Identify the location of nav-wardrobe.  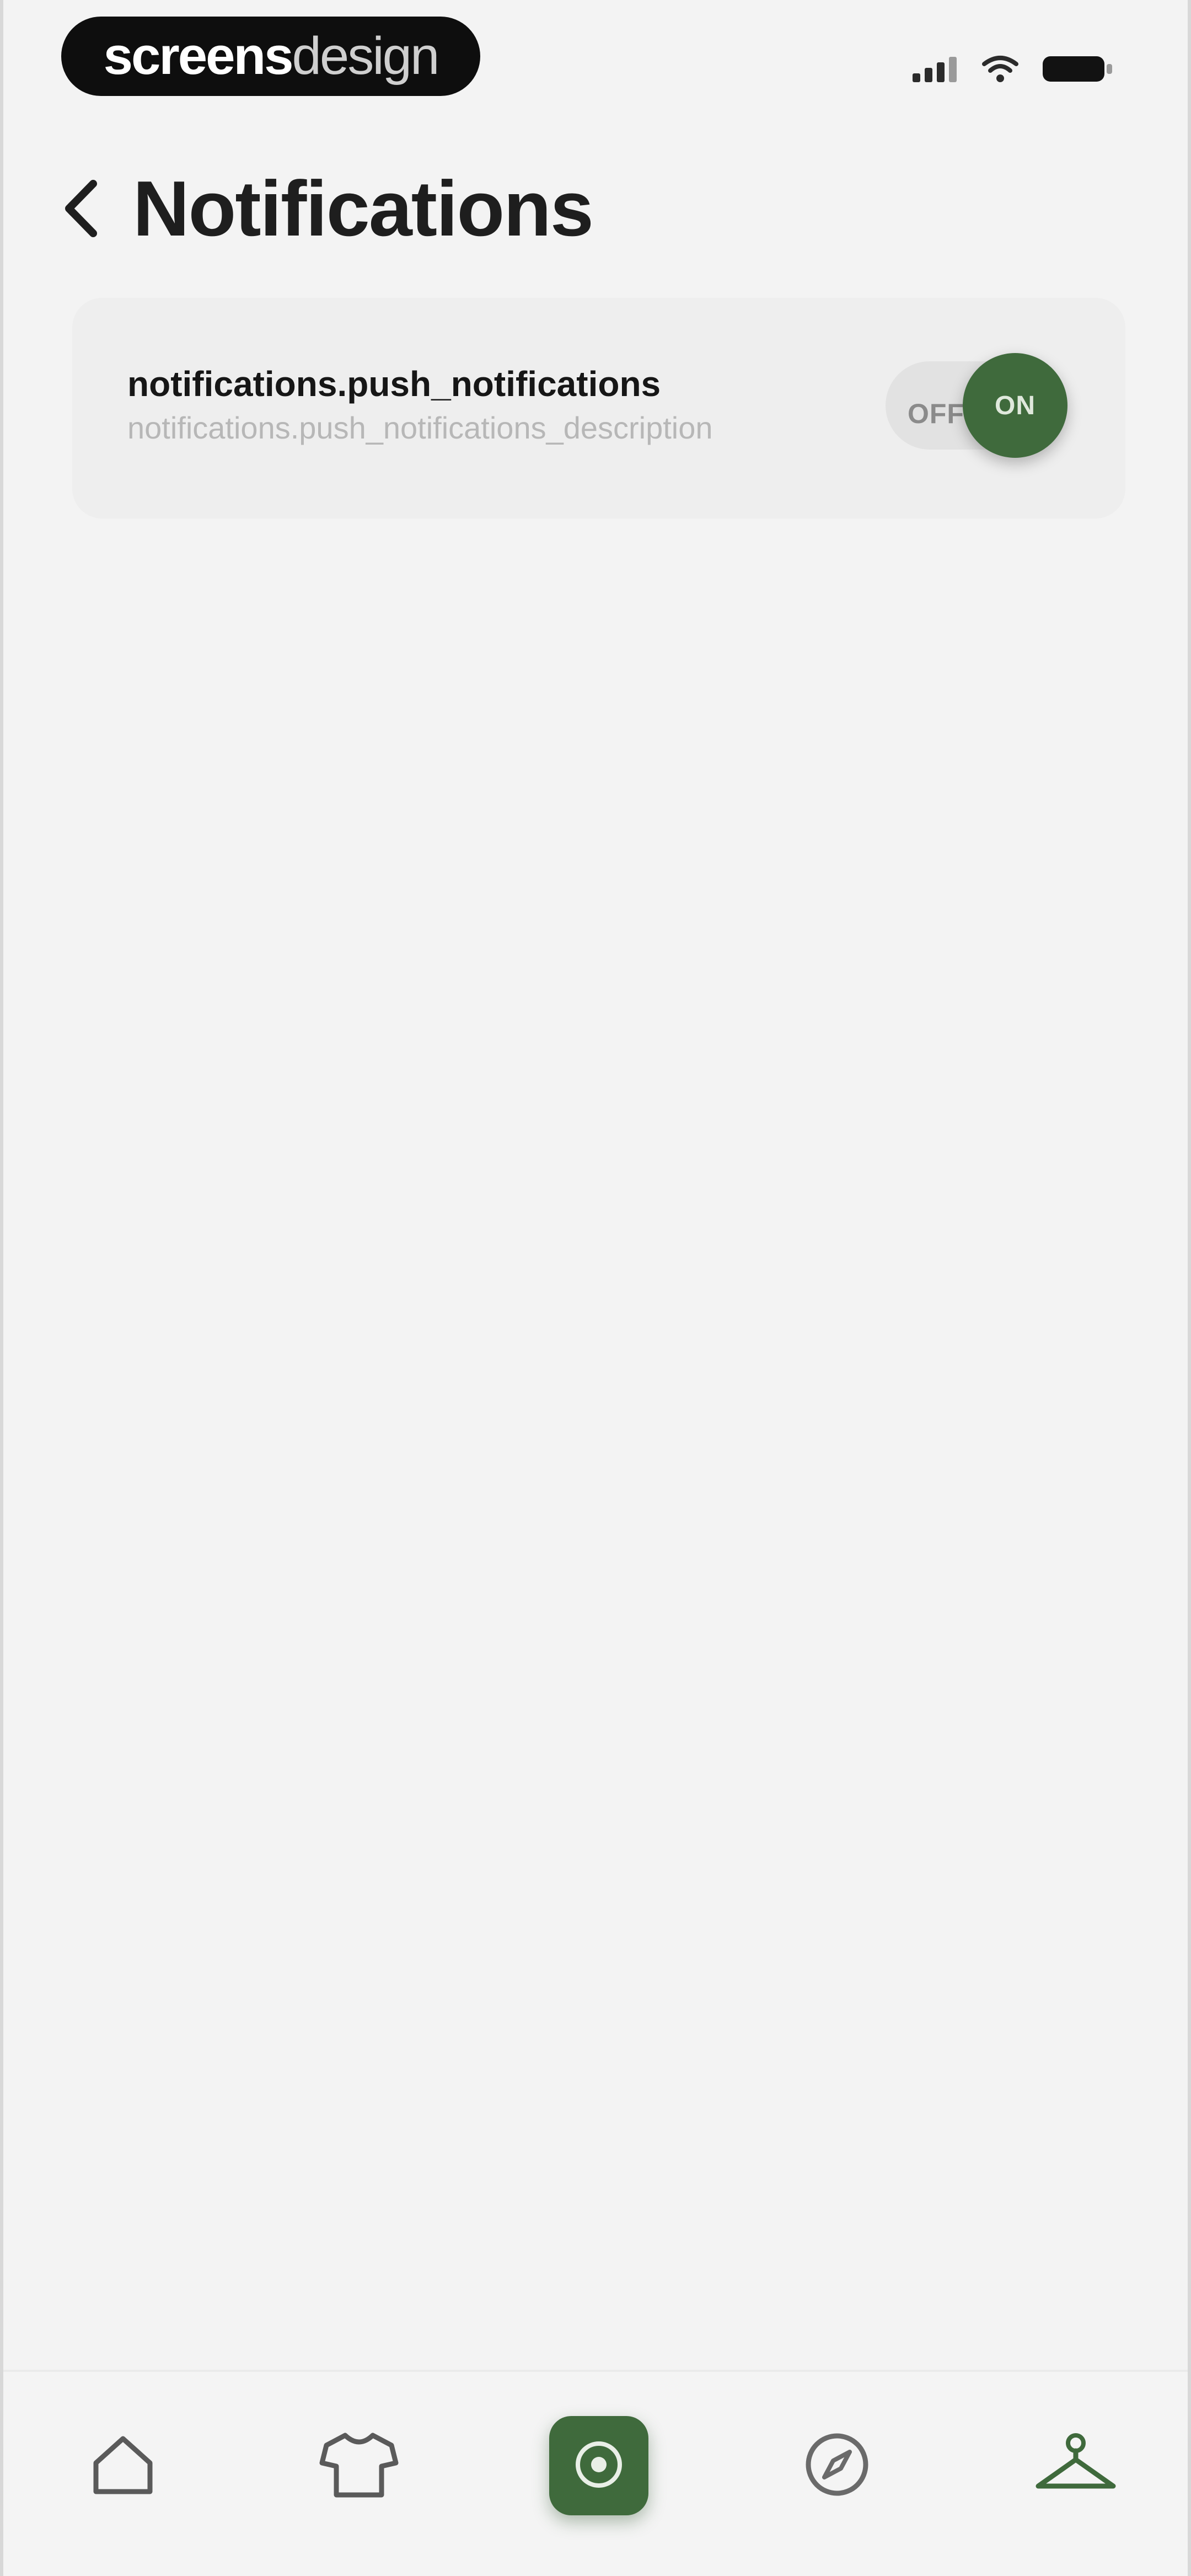
(359, 2466).